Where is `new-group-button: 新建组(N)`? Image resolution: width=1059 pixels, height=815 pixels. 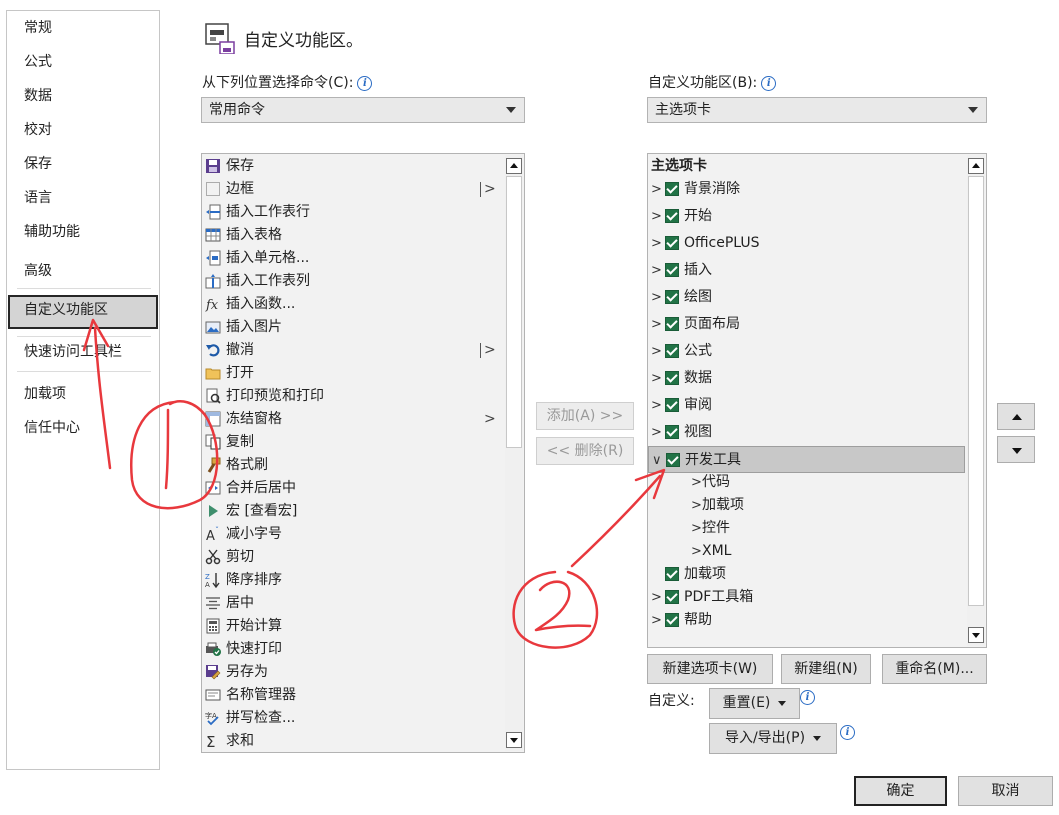
new-group-button: 新建组(N) is located at coordinates (826, 669).